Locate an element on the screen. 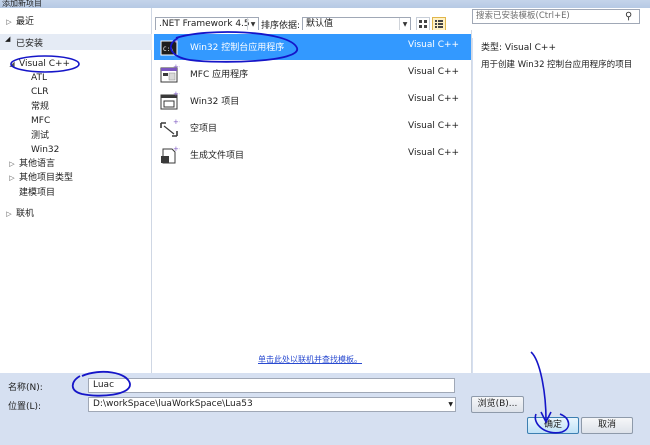 Image resolution: width=650 pixels, height=445 pixels. template-item-makefile-project: ++ 生成文件项目 Visual C++ is located at coordinates (312, 155).